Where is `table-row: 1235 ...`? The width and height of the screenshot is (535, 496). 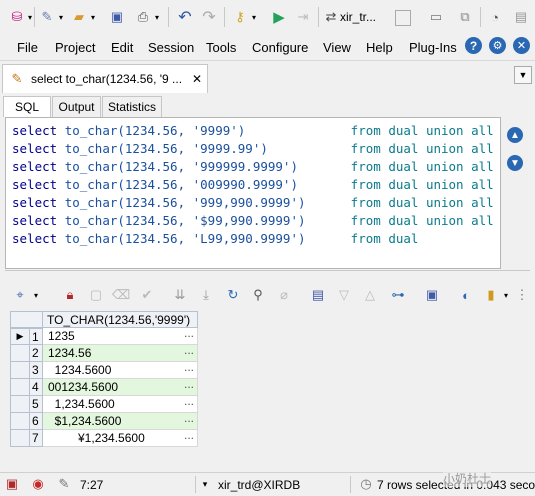 table-row: 1235 ... is located at coordinates (120, 335).